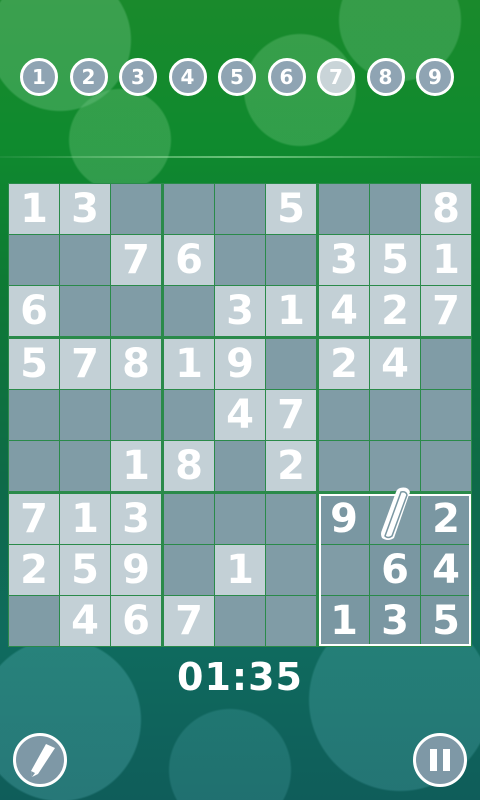  Describe the element at coordinates (435, 77) in the screenshot. I see `number-button-9: 9` at that location.